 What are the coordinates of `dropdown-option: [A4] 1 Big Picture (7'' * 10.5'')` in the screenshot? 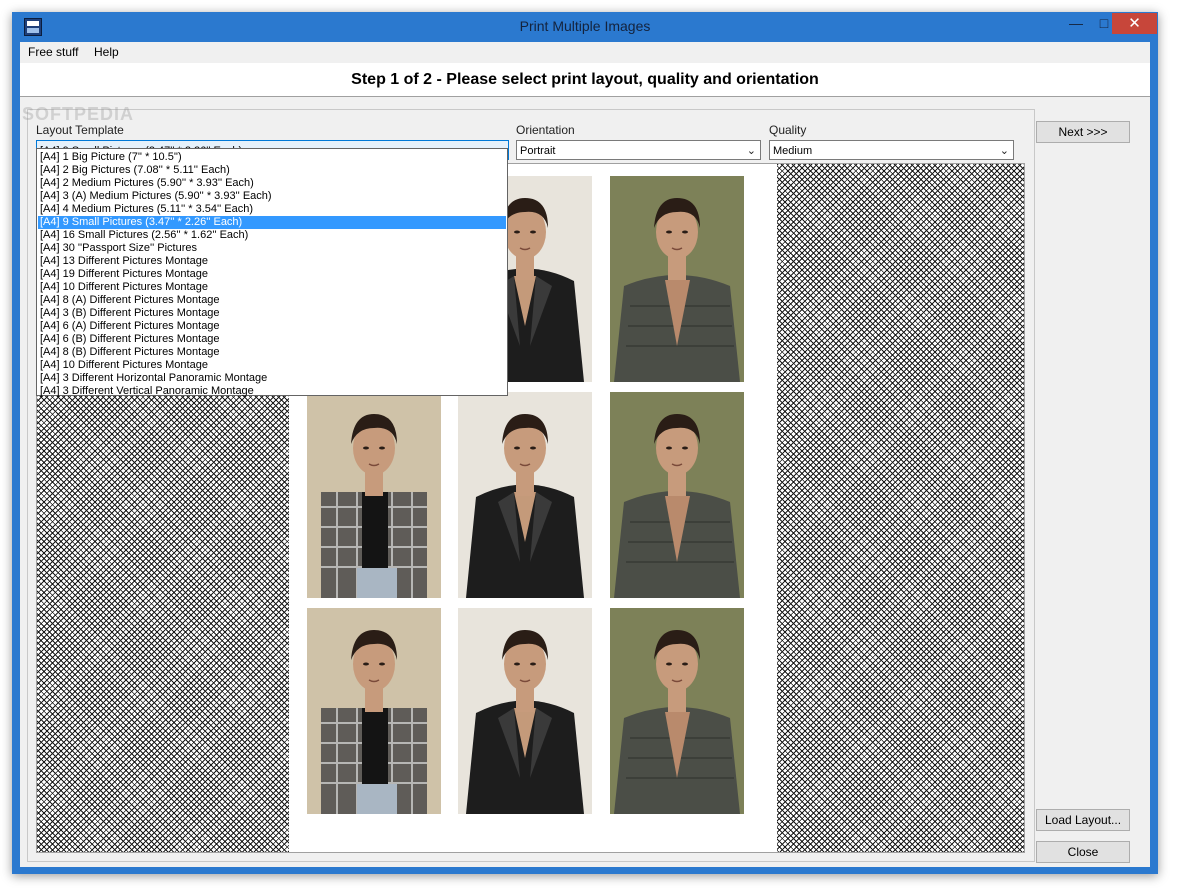 It's located at (272, 157).